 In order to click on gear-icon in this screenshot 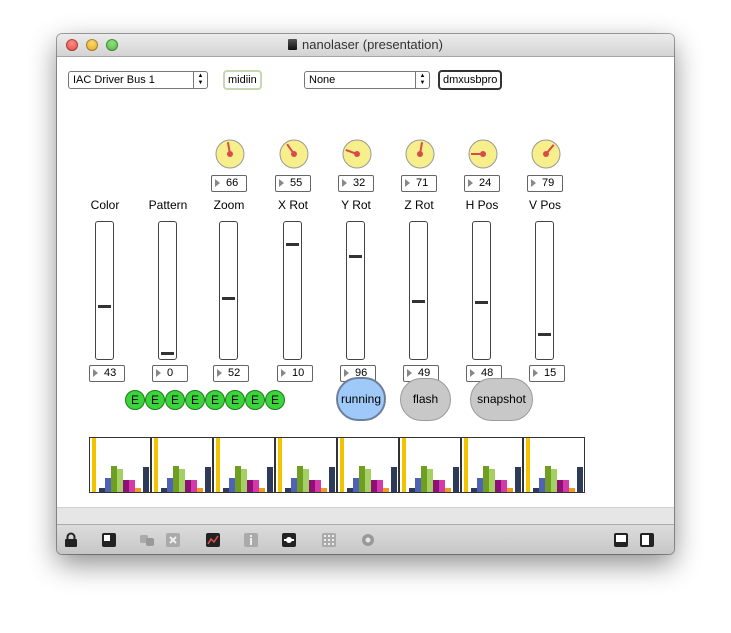, I will do `click(368, 540)`.